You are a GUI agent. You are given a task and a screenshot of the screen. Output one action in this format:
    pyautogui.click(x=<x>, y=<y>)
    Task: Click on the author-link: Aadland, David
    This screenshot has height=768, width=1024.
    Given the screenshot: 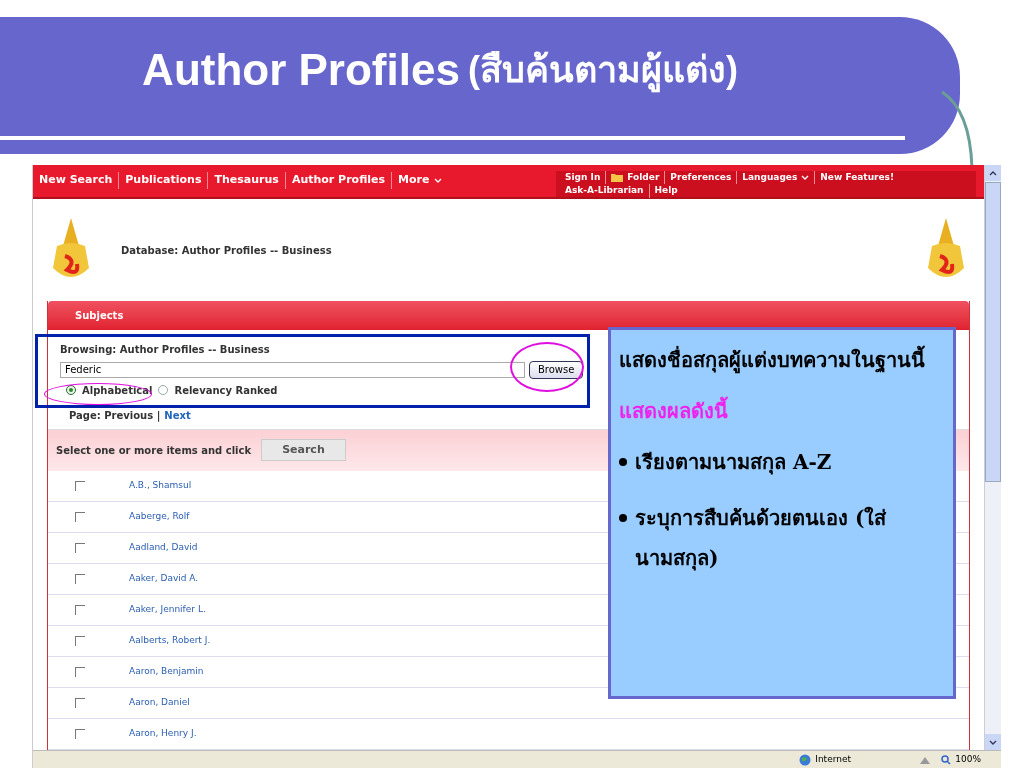 What is the action you would take?
    pyautogui.click(x=163, y=548)
    